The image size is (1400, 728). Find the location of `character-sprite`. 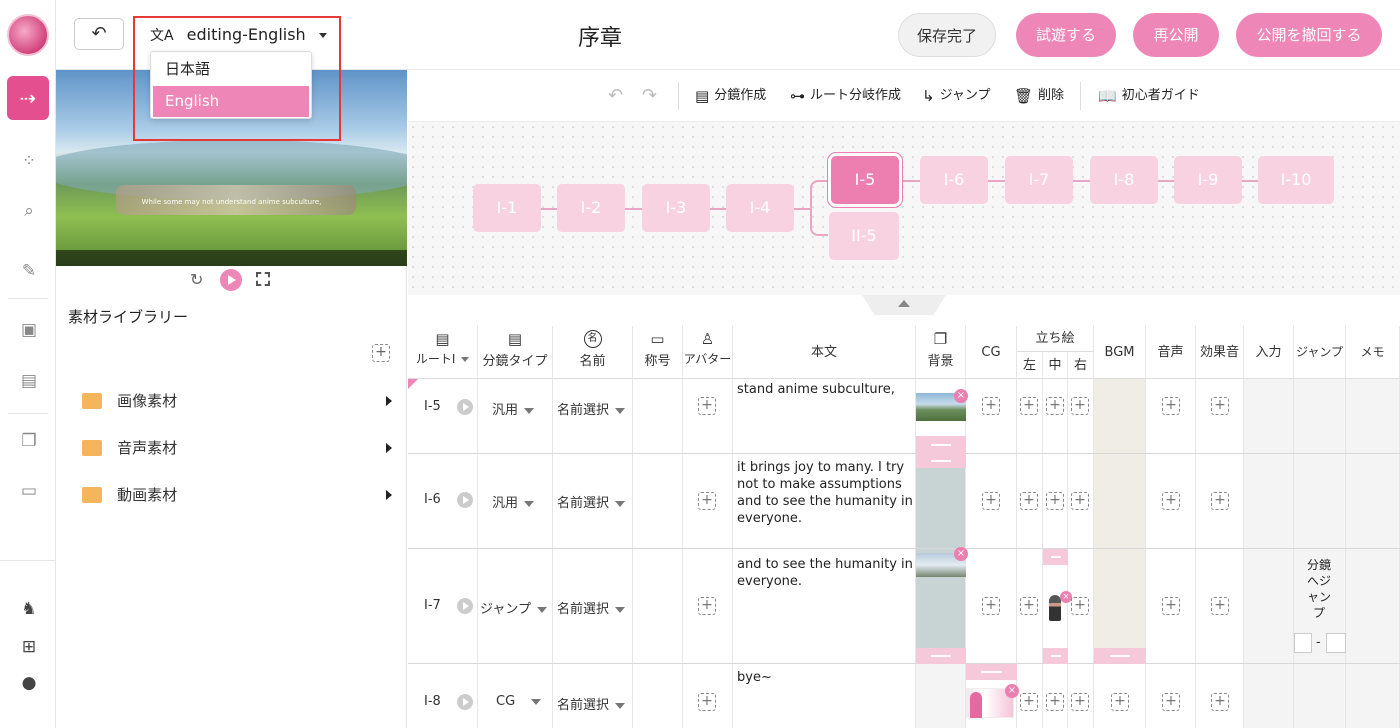

character-sprite is located at coordinates (1055, 608).